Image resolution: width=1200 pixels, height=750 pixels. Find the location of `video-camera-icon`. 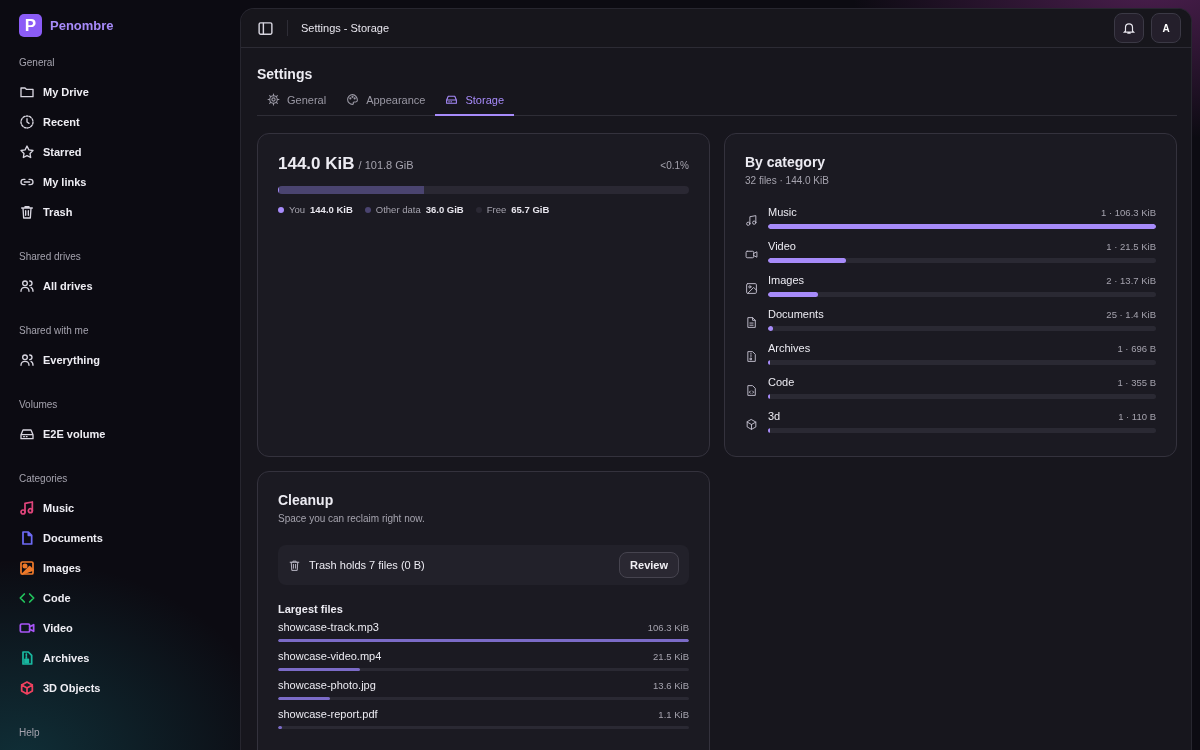

video-camera-icon is located at coordinates (751, 254).